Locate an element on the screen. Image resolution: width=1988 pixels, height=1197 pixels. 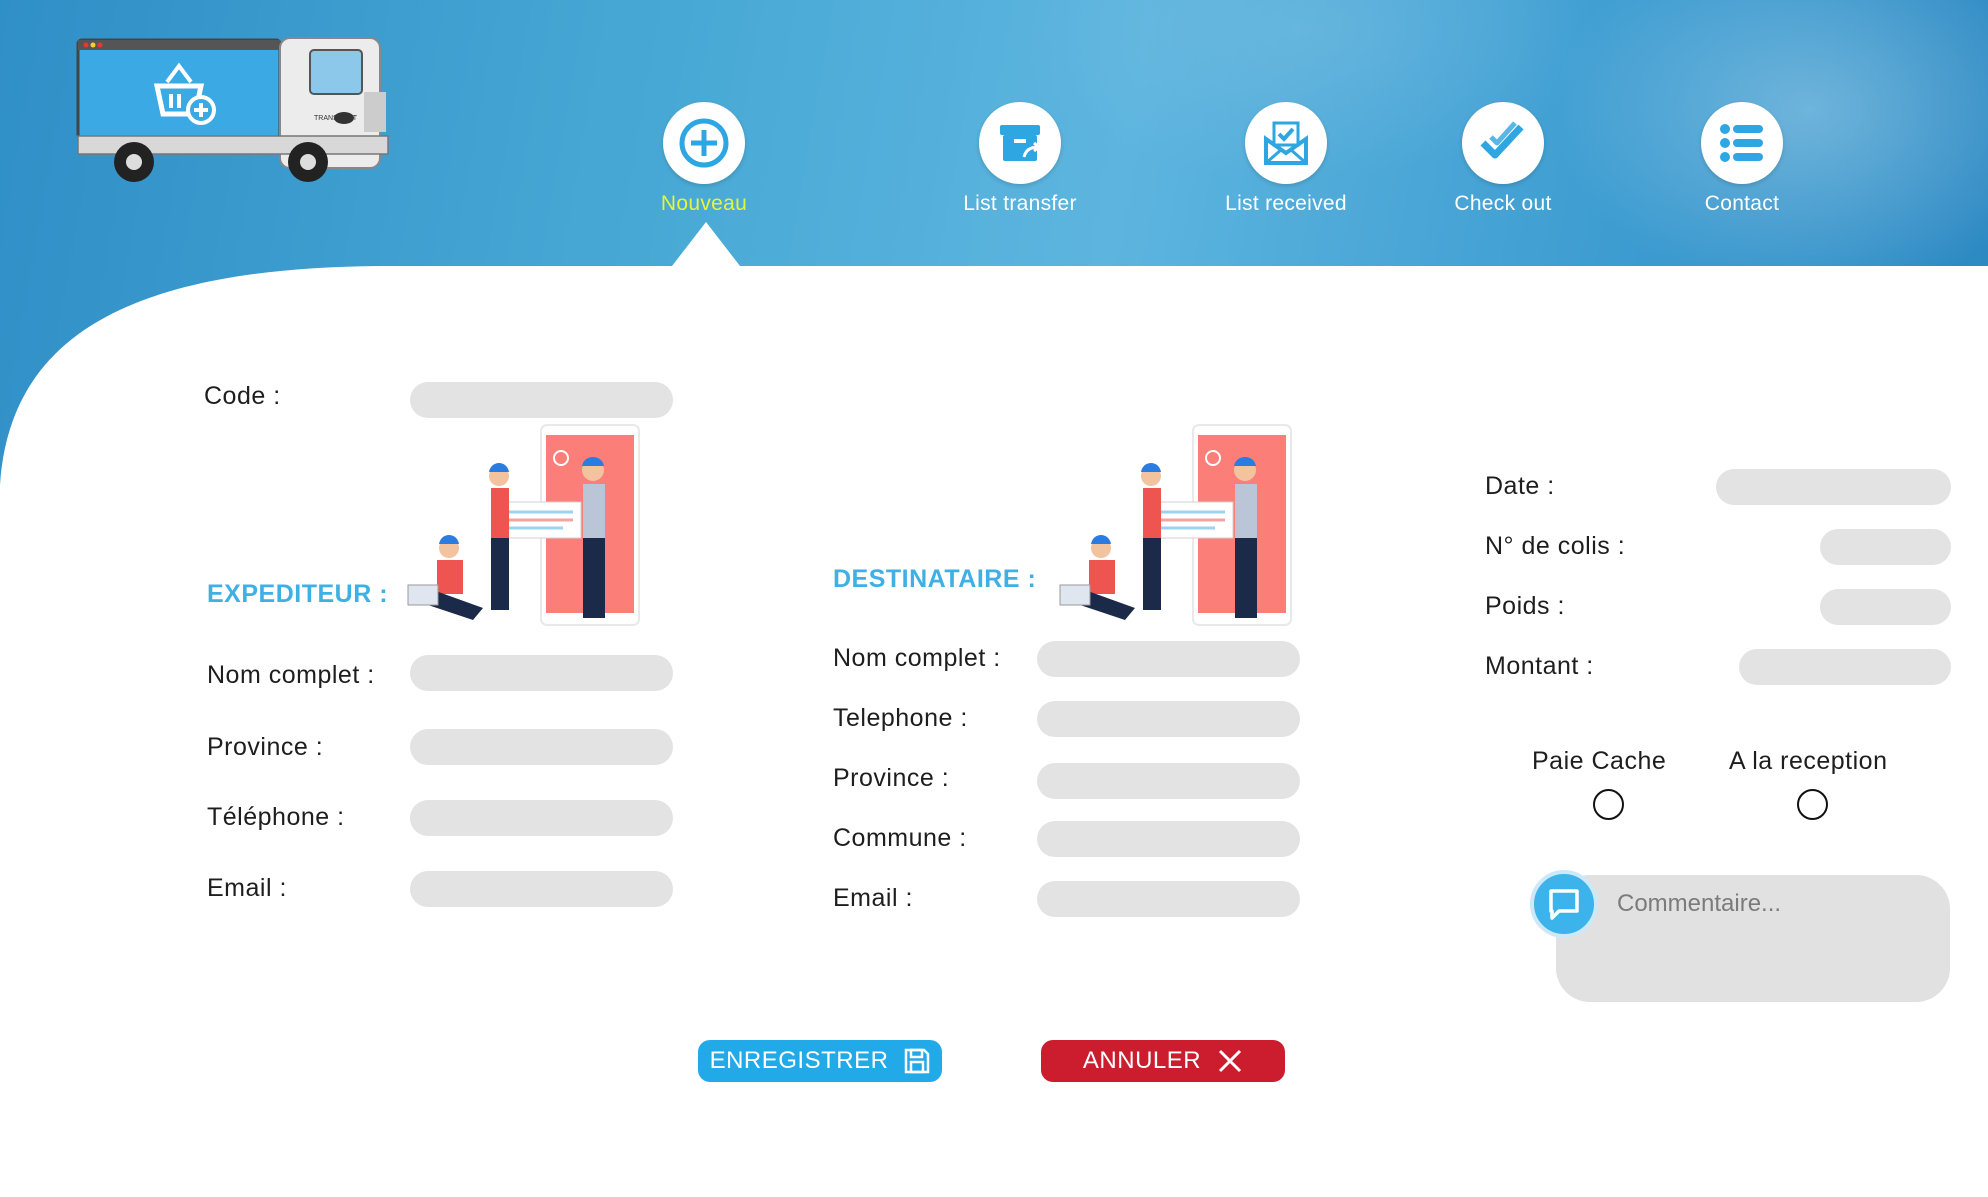
truck-logo: TRANSPORT is located at coordinates (240, 112).